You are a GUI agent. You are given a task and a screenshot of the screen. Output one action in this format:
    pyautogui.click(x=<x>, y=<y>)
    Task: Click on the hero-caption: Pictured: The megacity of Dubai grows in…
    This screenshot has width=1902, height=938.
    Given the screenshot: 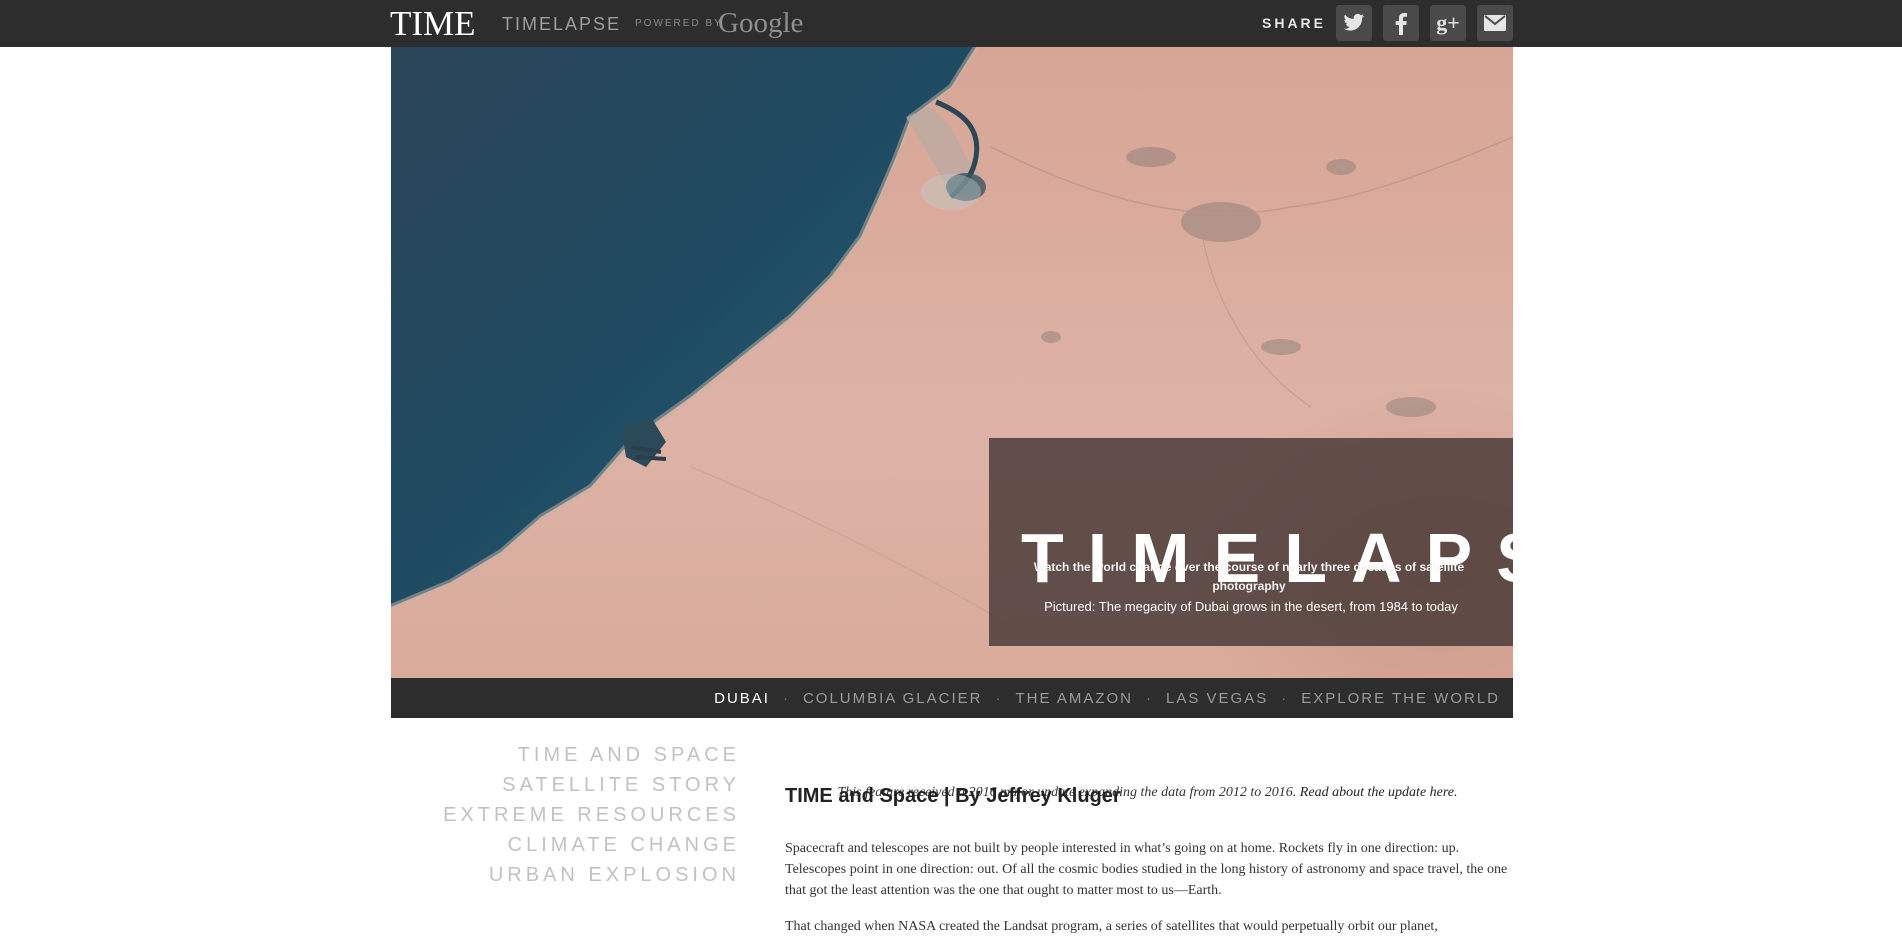 What is the action you would take?
    pyautogui.click(x=1251, y=606)
    